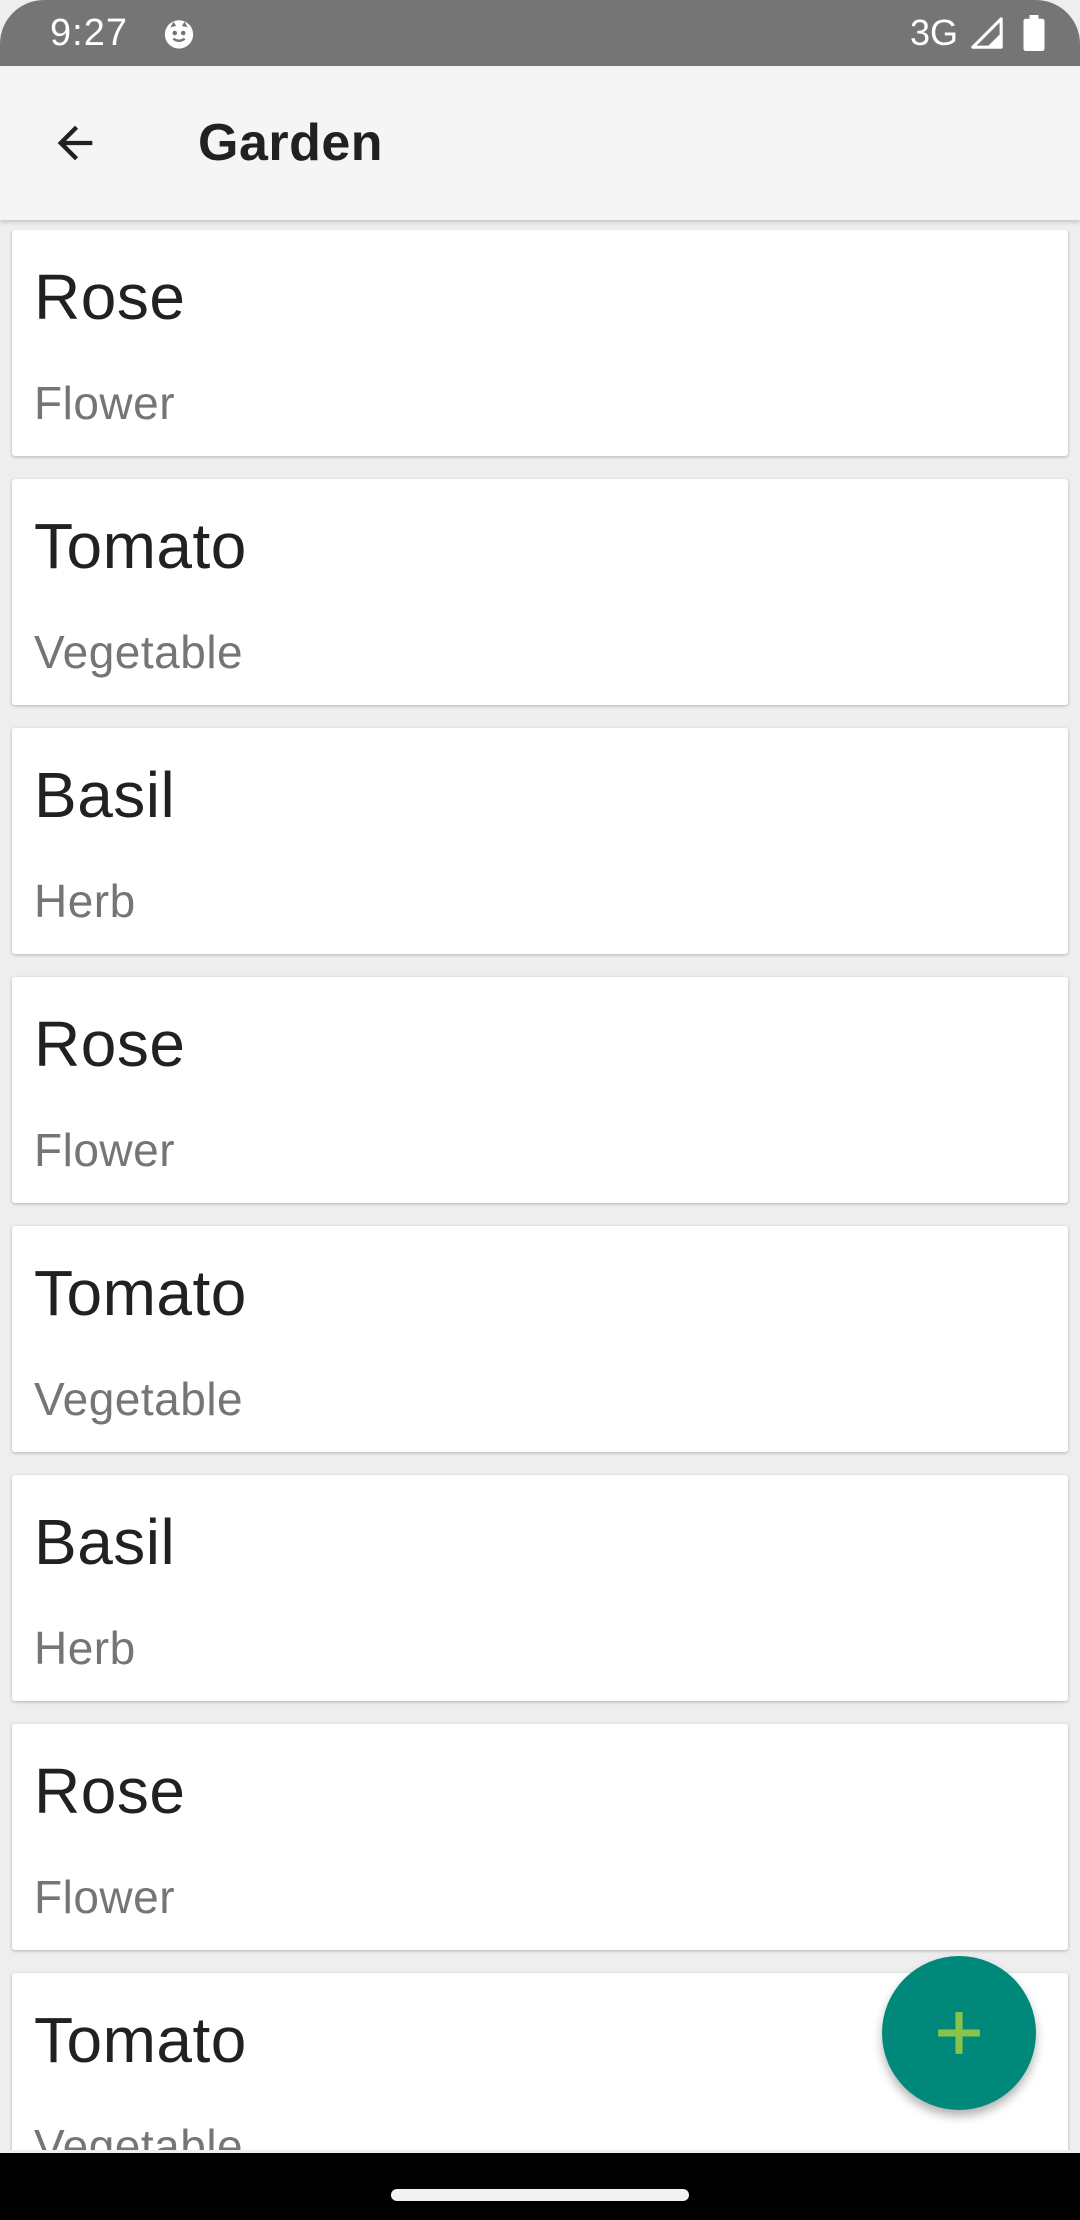 This screenshot has width=1080, height=2220. What do you see at coordinates (89, 32) in the screenshot?
I see `status-time: 9:27` at bounding box center [89, 32].